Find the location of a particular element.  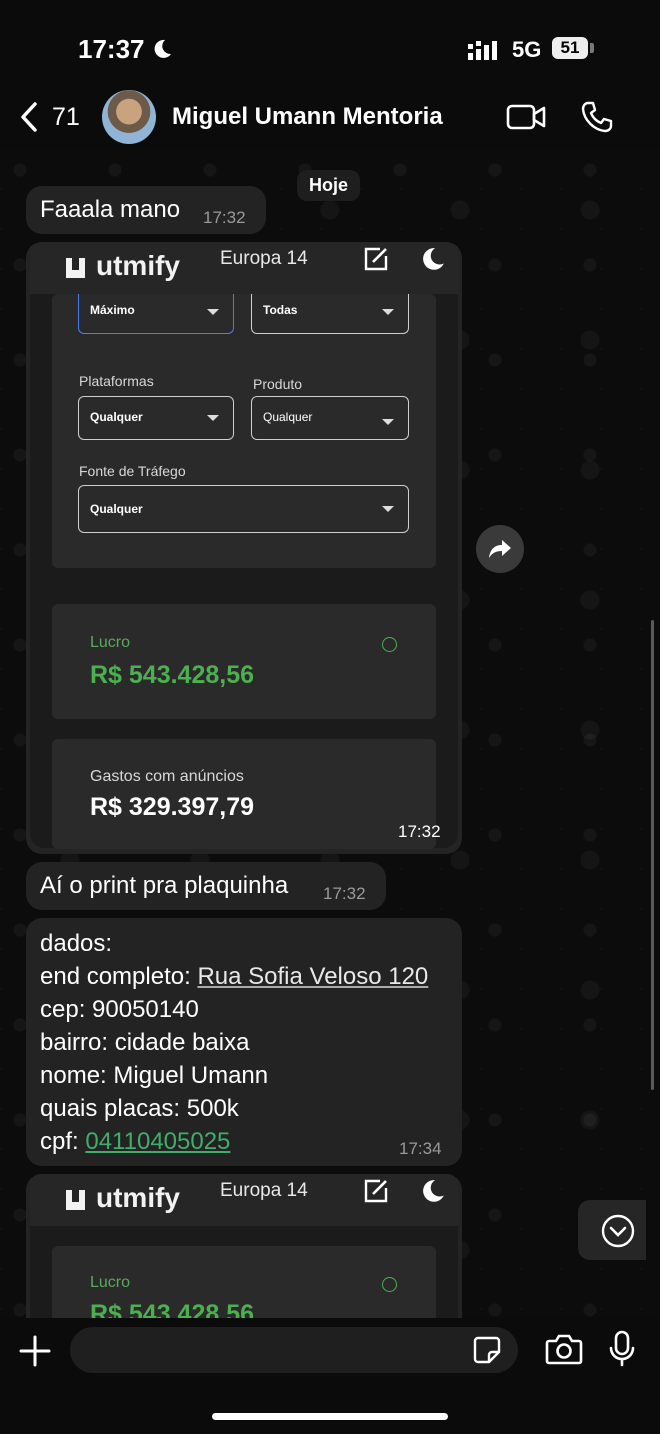

image-message: utmify Europa 14 Lucro R$ 543.428,56 is located at coordinates (244, 1246).